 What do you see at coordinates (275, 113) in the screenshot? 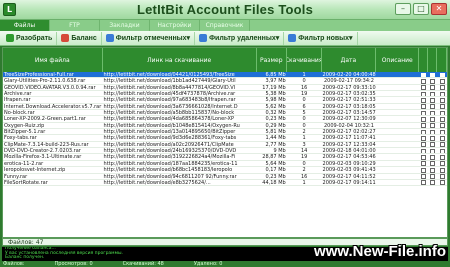
I see `table-cell: 0,32 Mb` at bounding box center [275, 113].